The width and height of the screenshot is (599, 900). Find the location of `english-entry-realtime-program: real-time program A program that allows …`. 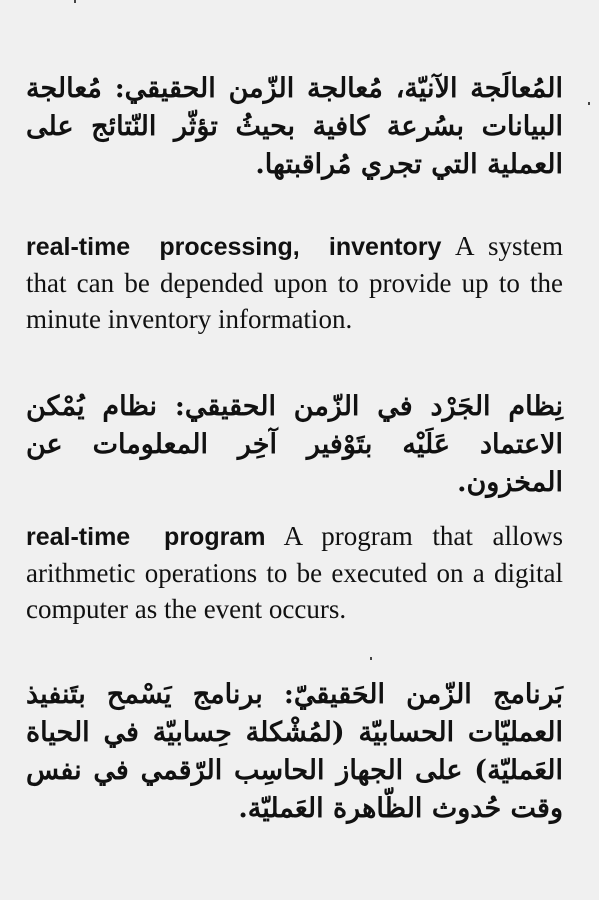

english-entry-realtime-program: real-time program A program that allows … is located at coordinates (294, 572).